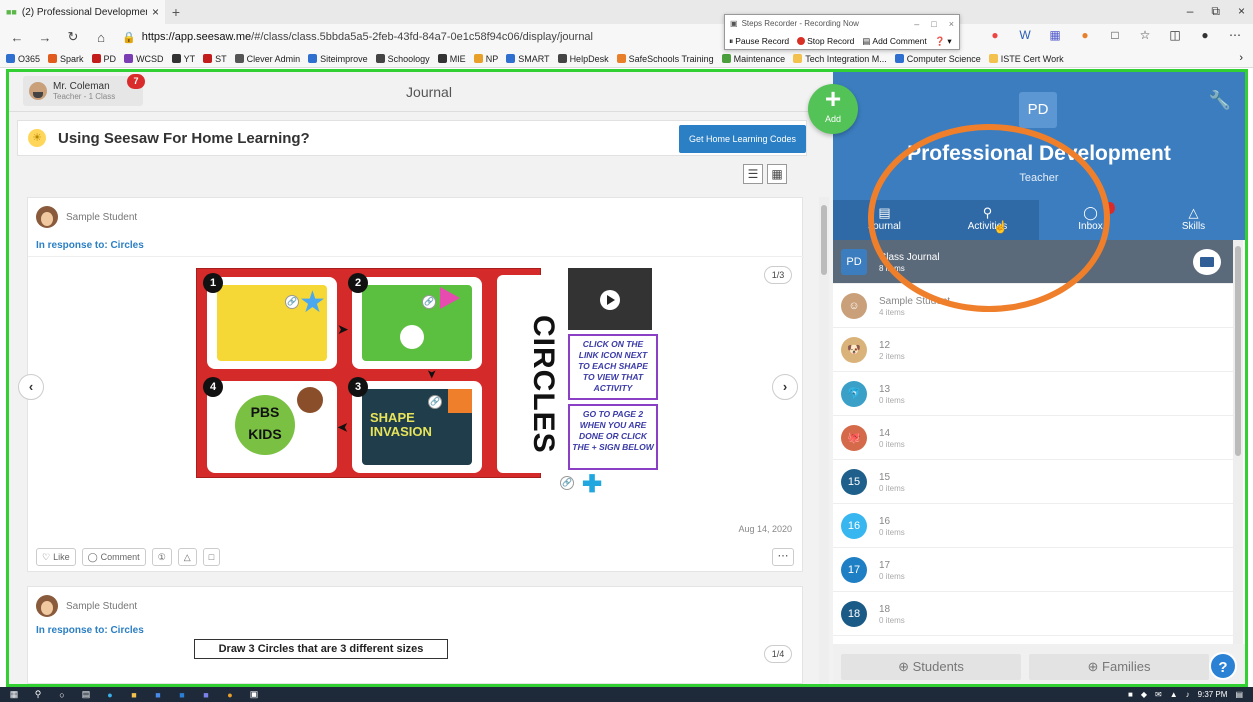  What do you see at coordinates (759, 41) in the screenshot?
I see `pause-record-button: ⏸ Pause Record` at bounding box center [759, 41].